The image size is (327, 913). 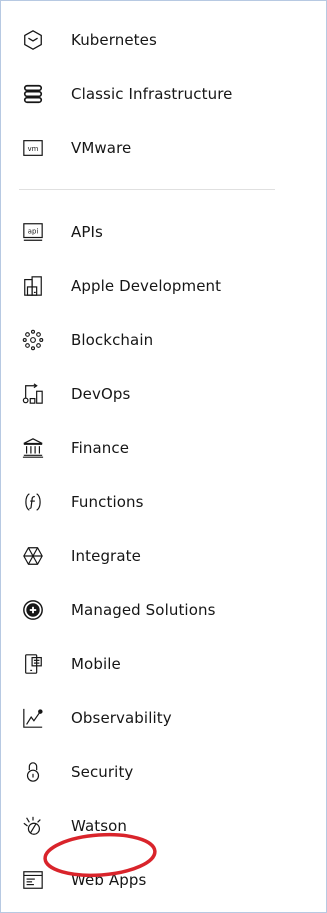 What do you see at coordinates (163, 502) in the screenshot?
I see `menu-item-functions: Functions` at bounding box center [163, 502].